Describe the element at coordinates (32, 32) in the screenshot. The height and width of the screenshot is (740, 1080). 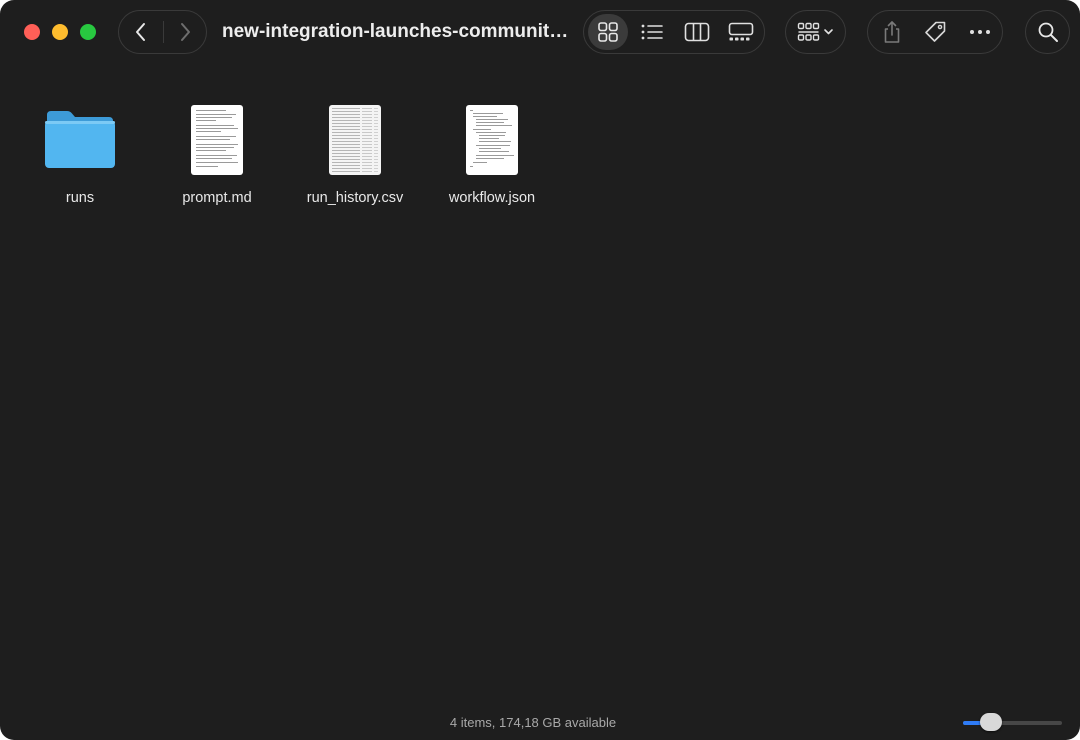
I see `close-window-button` at that location.